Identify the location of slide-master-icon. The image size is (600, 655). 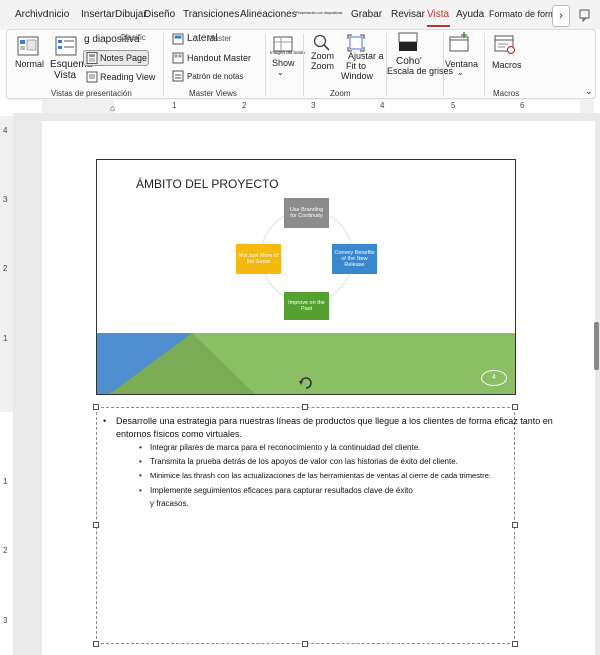
(178, 39).